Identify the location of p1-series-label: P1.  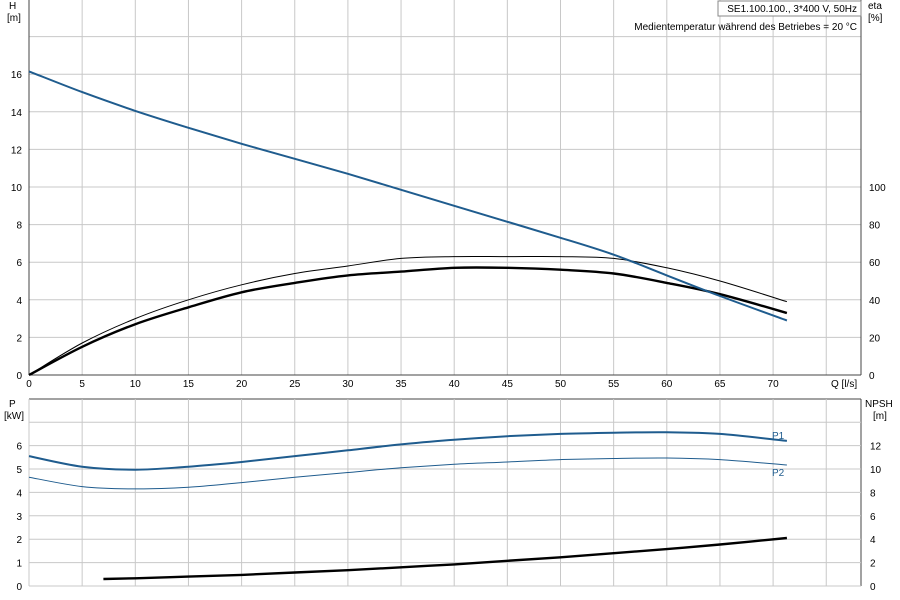
(778, 436).